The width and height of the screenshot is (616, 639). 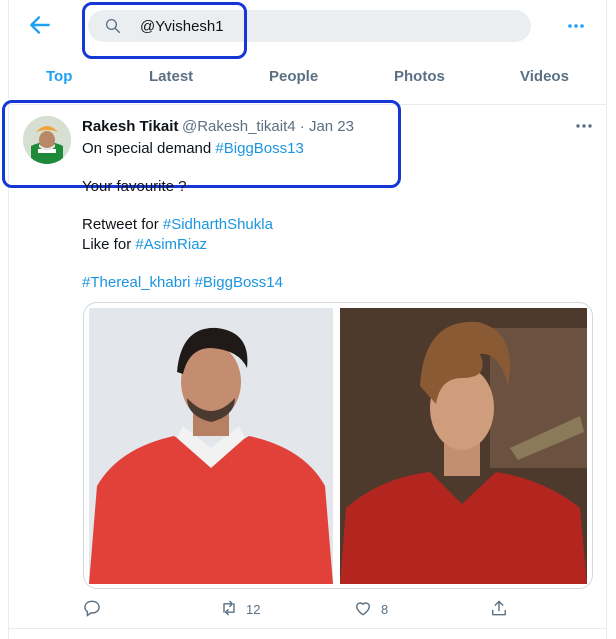 What do you see at coordinates (92, 608) in the screenshot?
I see `reply-icon` at bounding box center [92, 608].